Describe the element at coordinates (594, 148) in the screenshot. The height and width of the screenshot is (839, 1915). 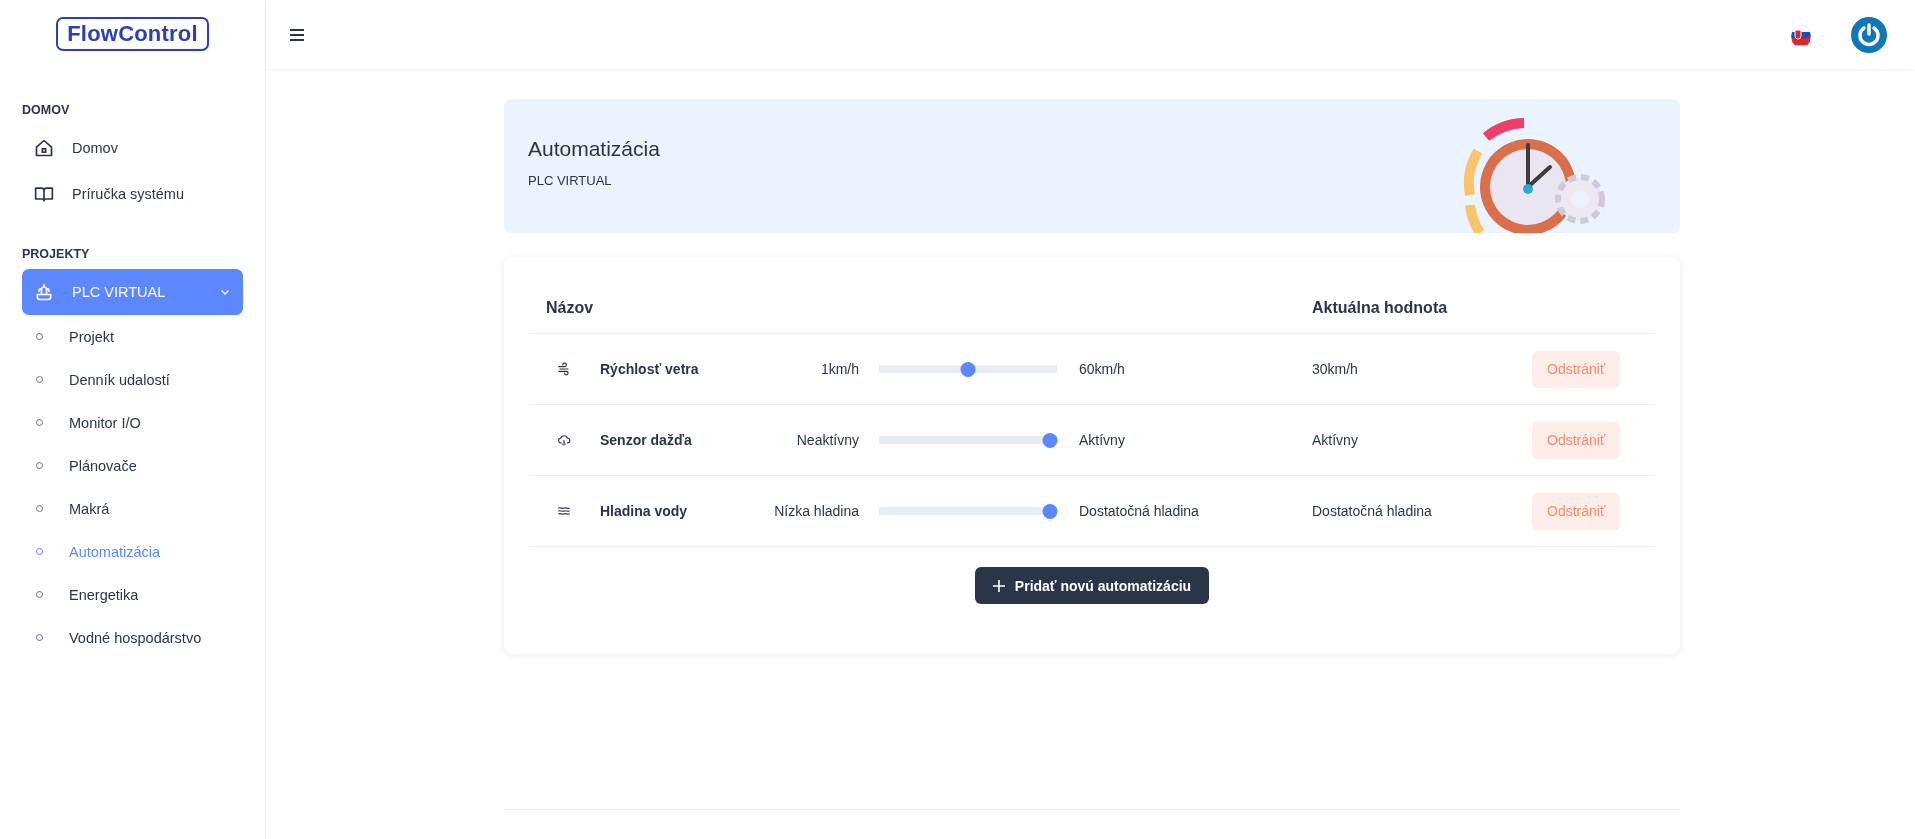
I see `page-title: Automatizácia` at that location.